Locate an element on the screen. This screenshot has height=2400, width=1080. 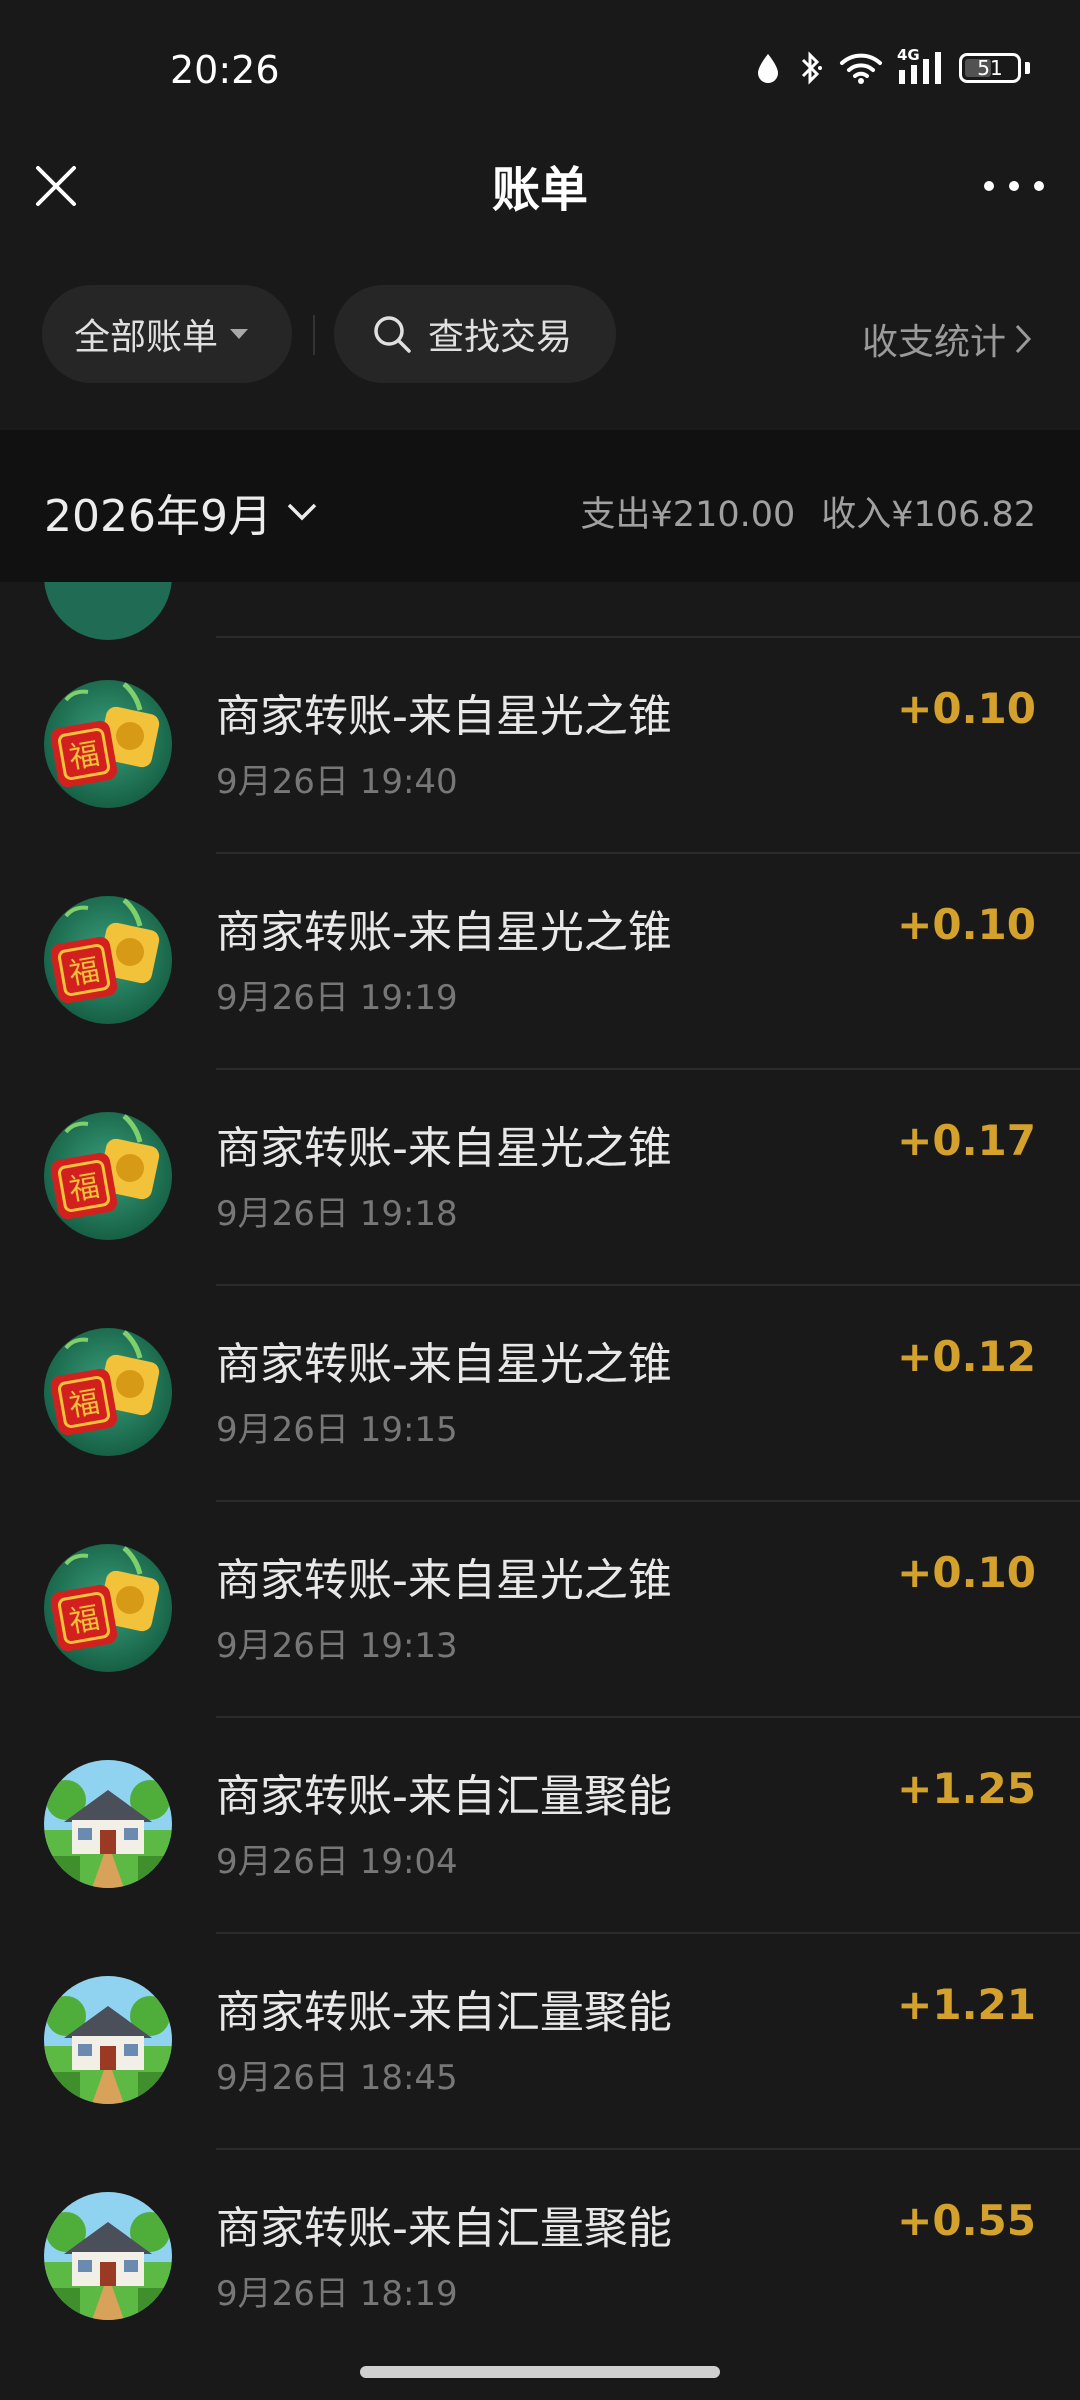
transaction-row: 商家转账-来自汇量聚能 9月26日 18:19 +0.55 is located at coordinates (540, 2251).